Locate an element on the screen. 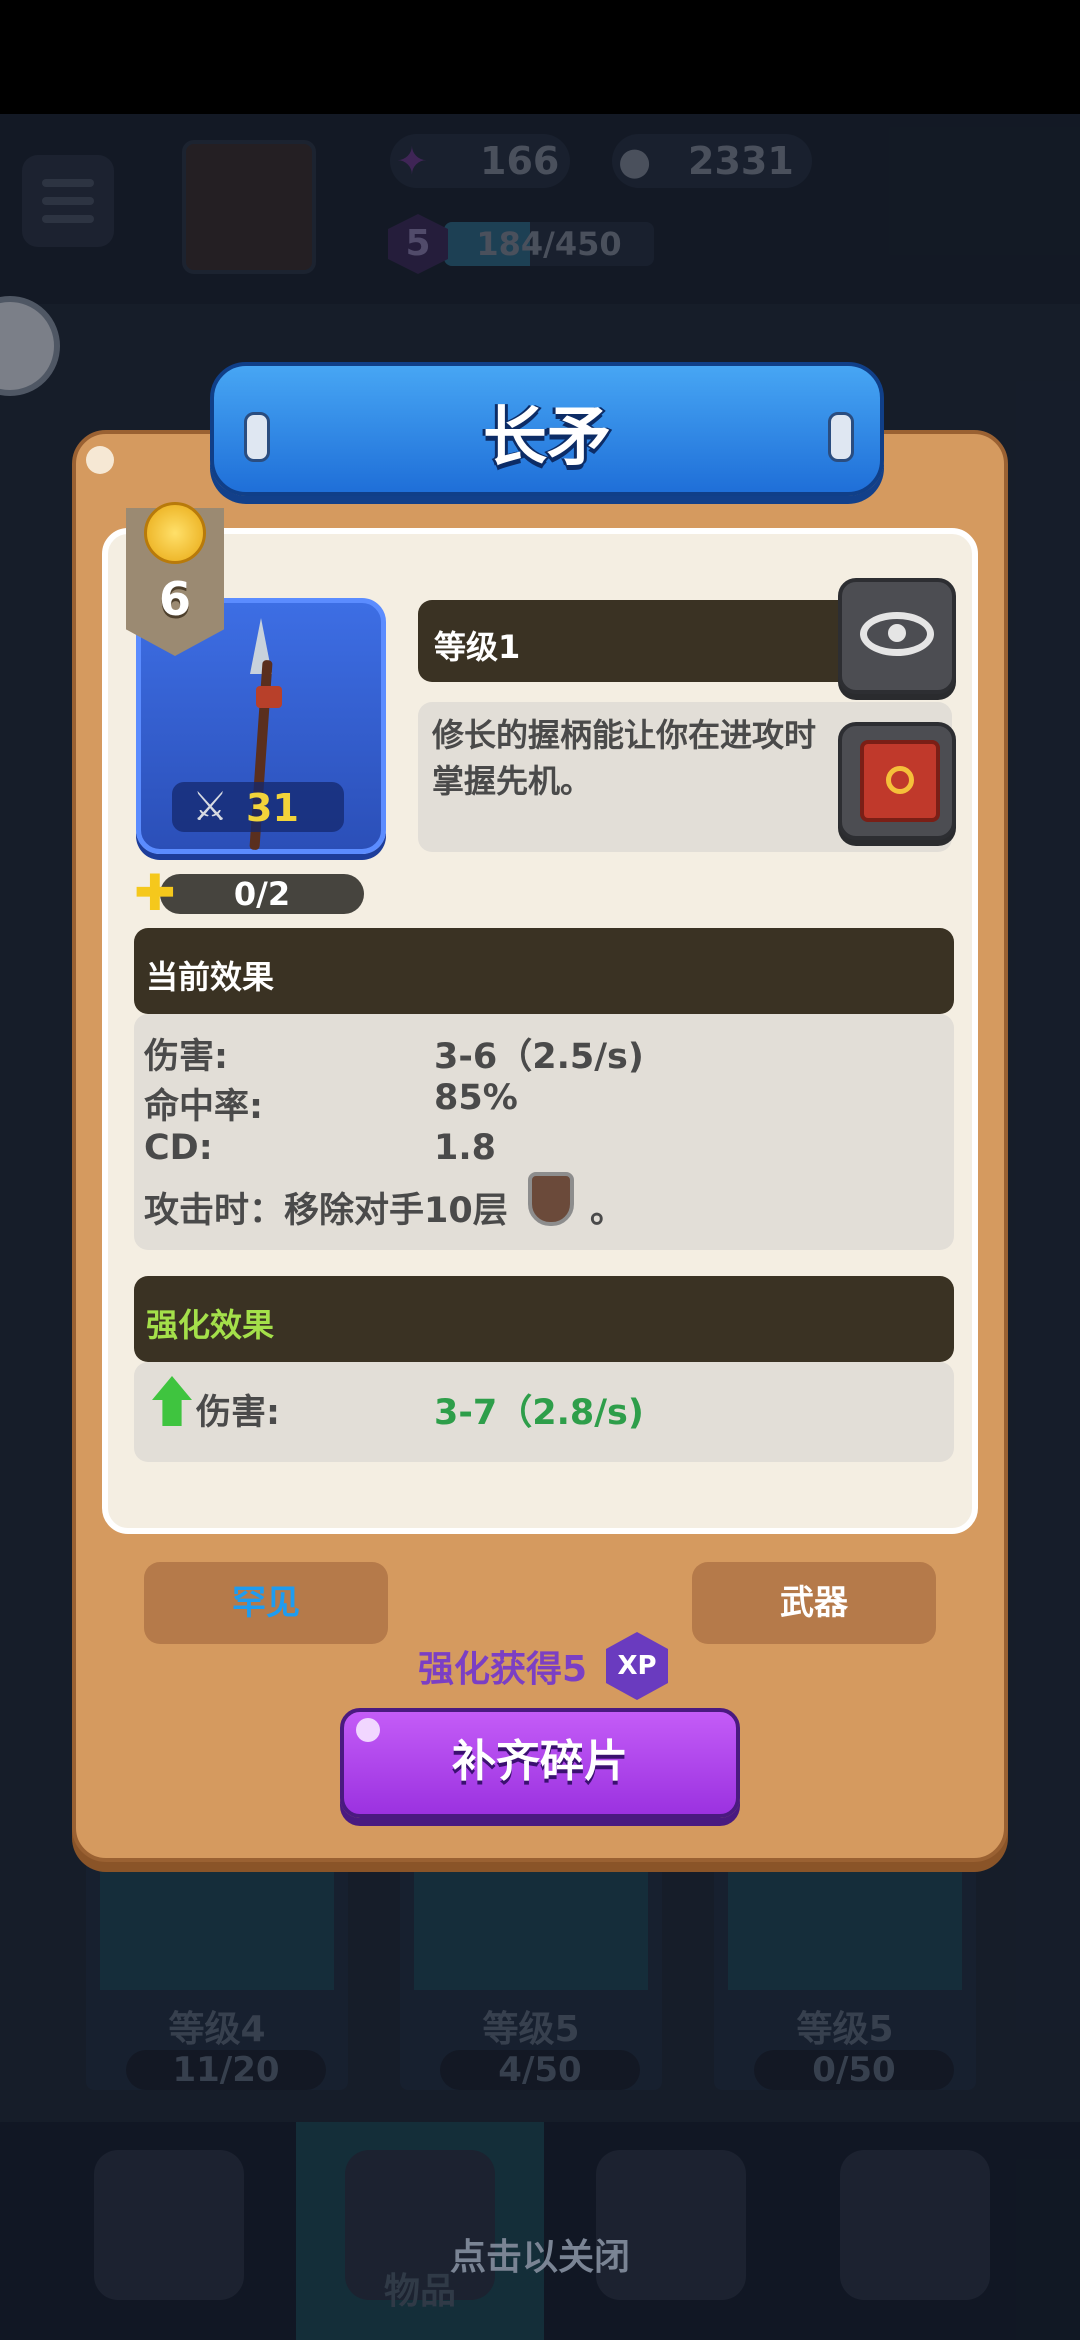 The width and height of the screenshot is (1080, 2340). fragment-progress: 0/2 is located at coordinates (262, 894).